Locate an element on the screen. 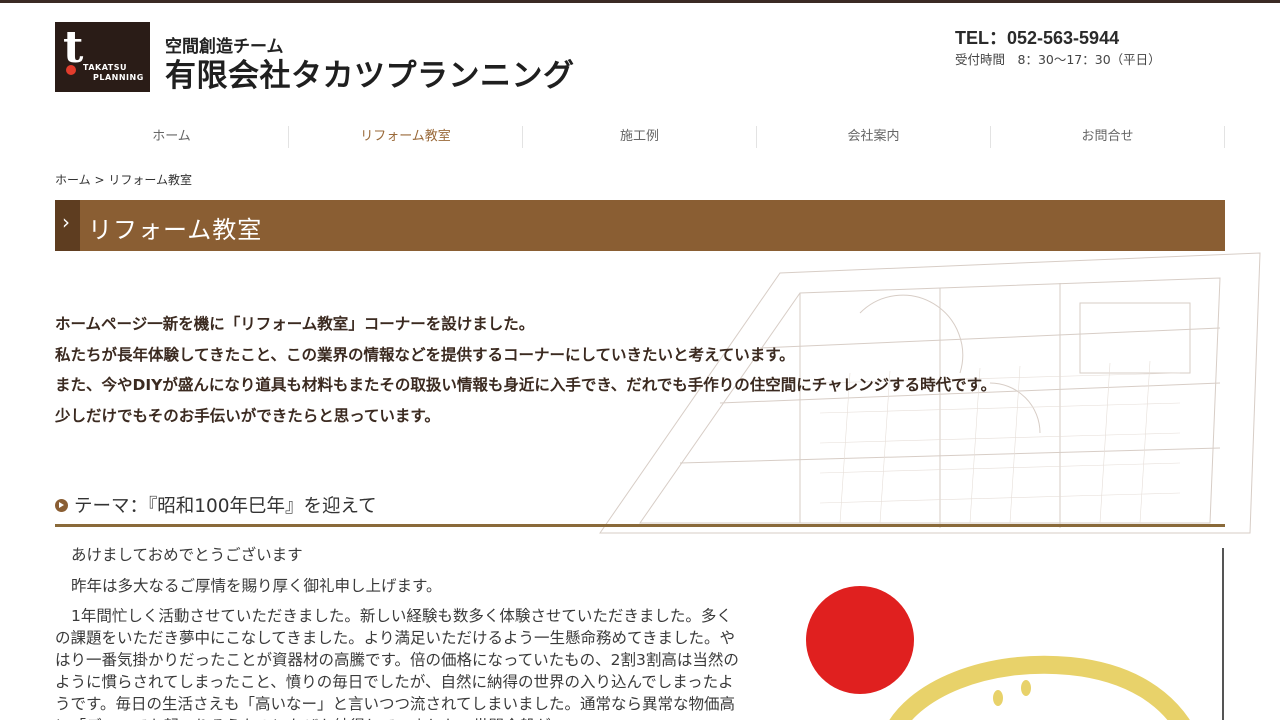 This screenshot has width=1280, height=720. business-hours: 受付時間 8：30～17：30（平日） is located at coordinates (1058, 59).